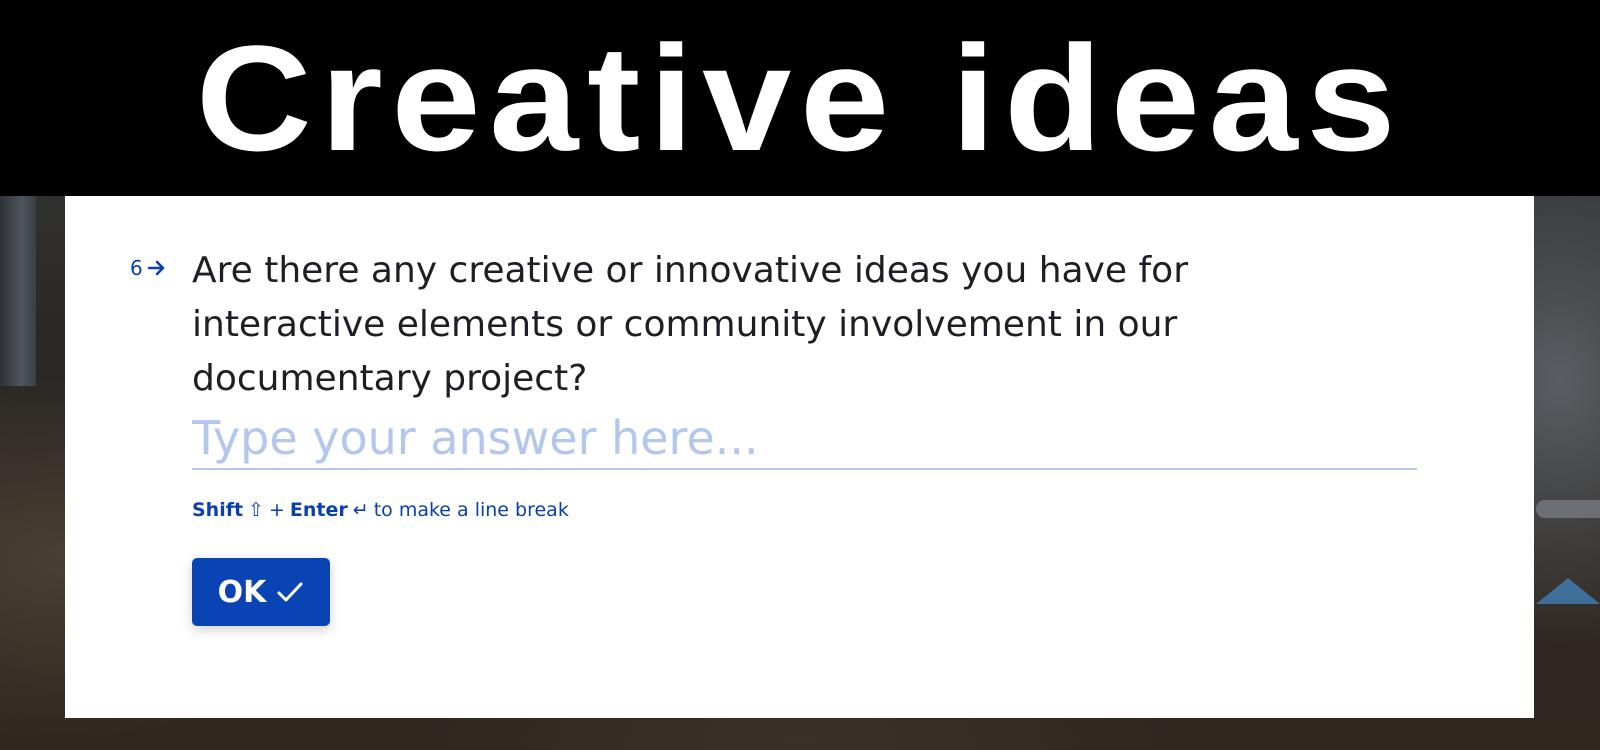 The image size is (1600, 750). What do you see at coordinates (277, 510) in the screenshot?
I see `hint-plus: +` at bounding box center [277, 510].